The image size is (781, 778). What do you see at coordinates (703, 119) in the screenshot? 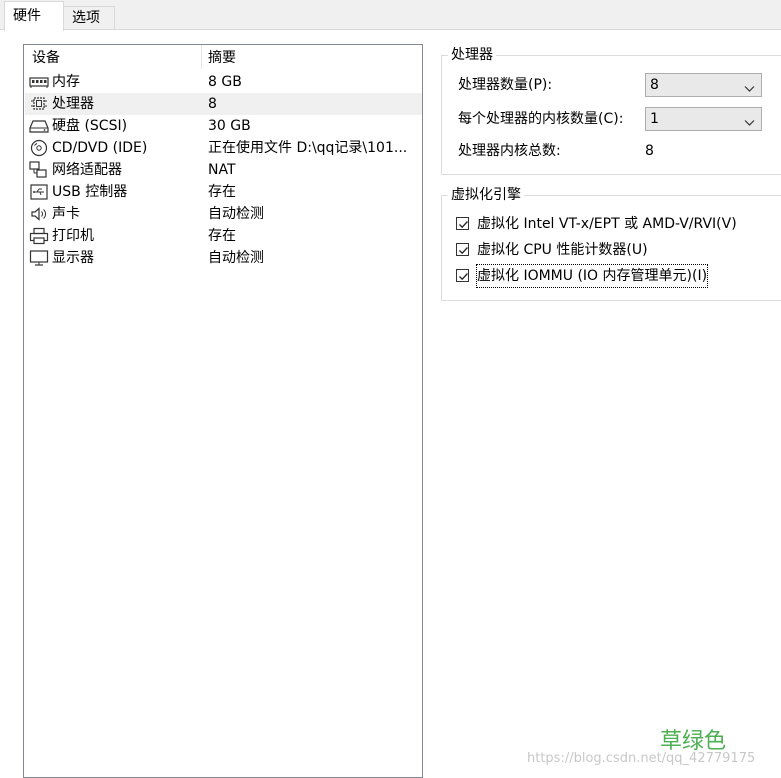
I see `cores-per-processor-select: 1` at bounding box center [703, 119].